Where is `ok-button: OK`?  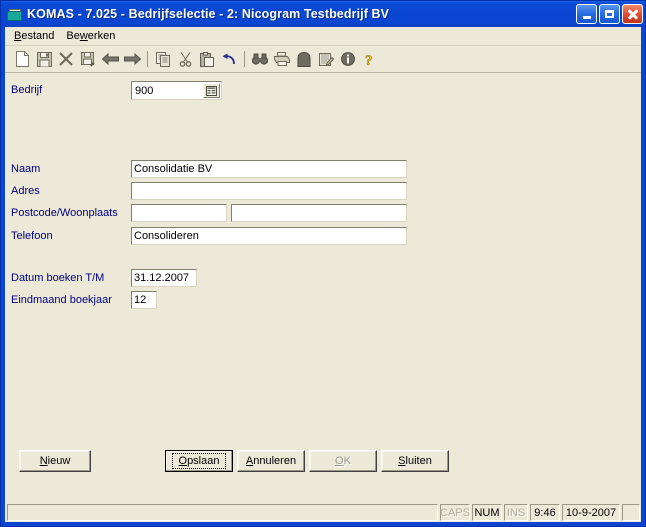
ok-button: OK is located at coordinates (343, 461).